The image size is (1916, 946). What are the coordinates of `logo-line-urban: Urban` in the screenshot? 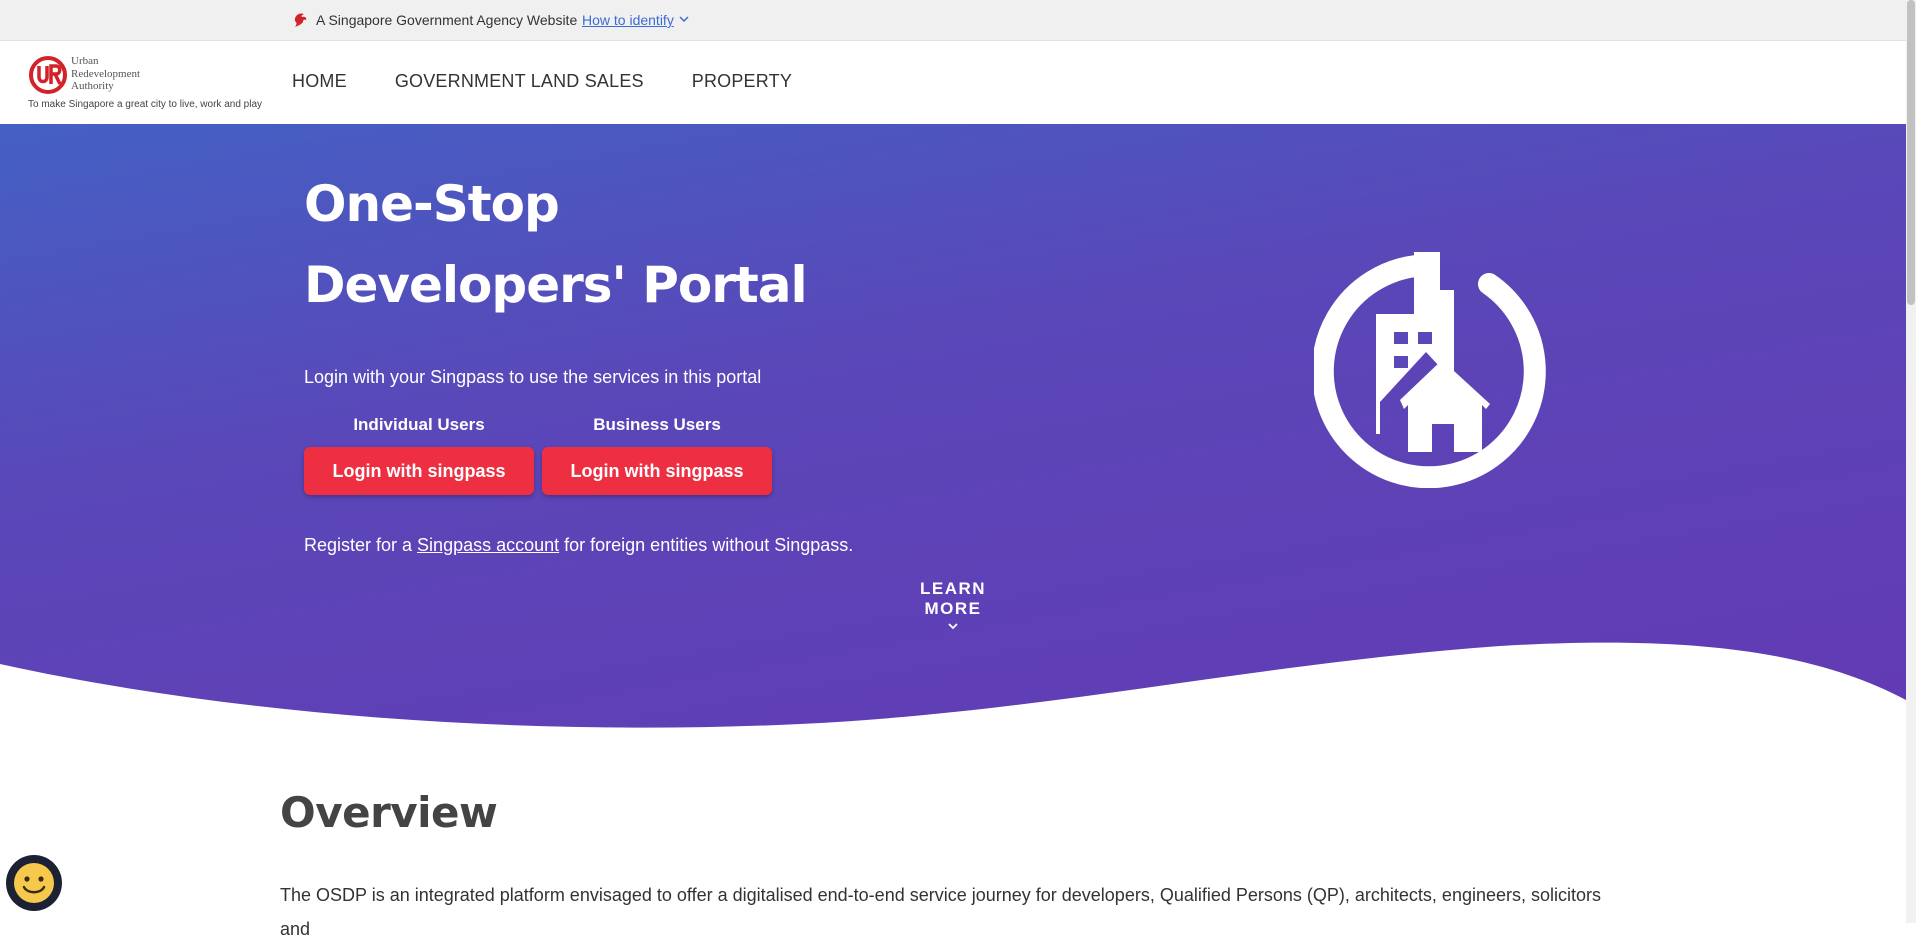 It's located at (85, 61).